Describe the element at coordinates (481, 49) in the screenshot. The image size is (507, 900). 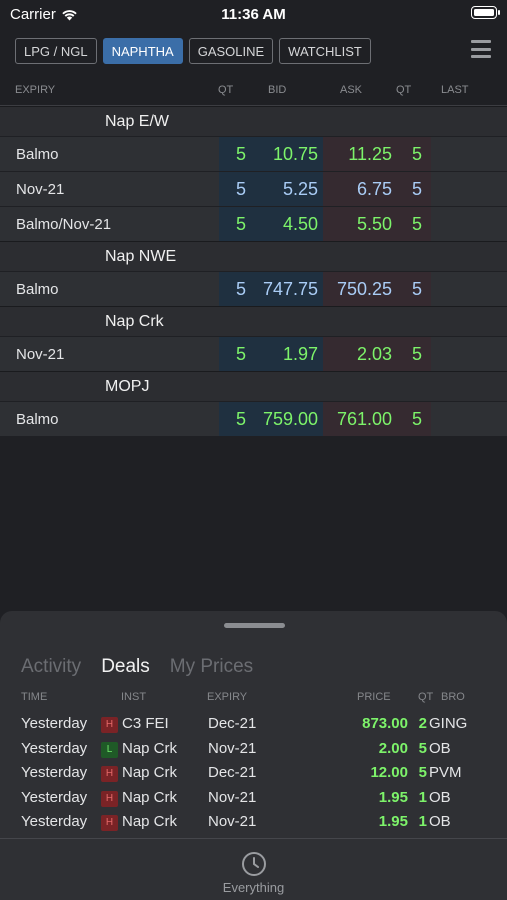
I see `hamburger-menu-icon` at that location.